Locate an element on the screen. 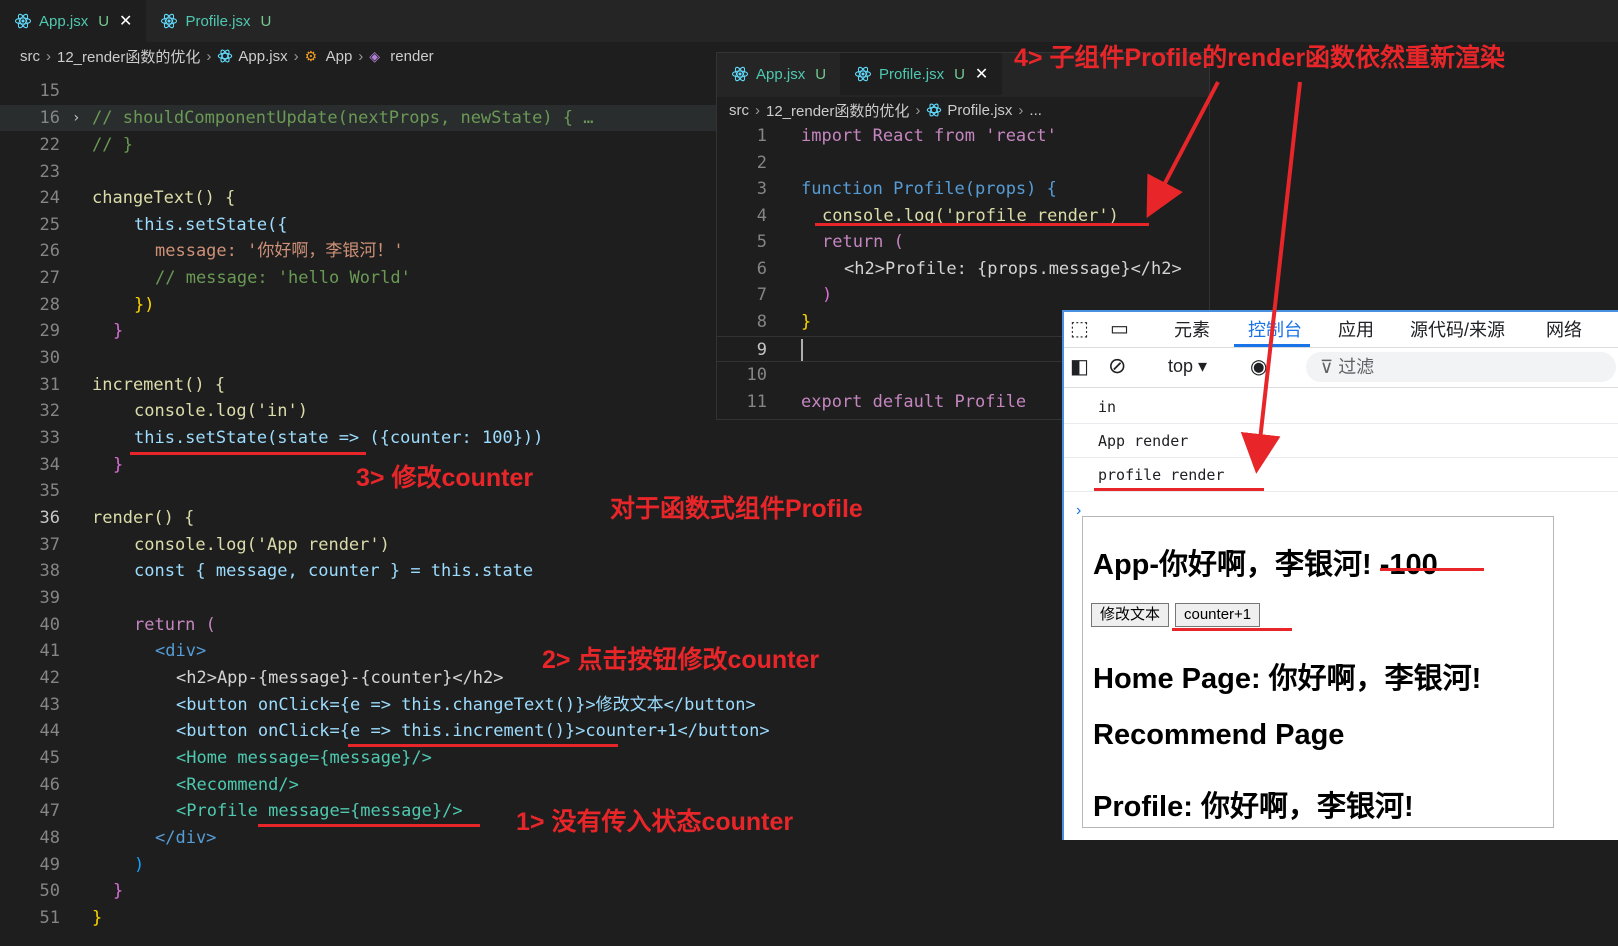 Image resolution: width=1618 pixels, height=946 pixels. sidebar-toggle-icon: ◧ is located at coordinates (1079, 366).